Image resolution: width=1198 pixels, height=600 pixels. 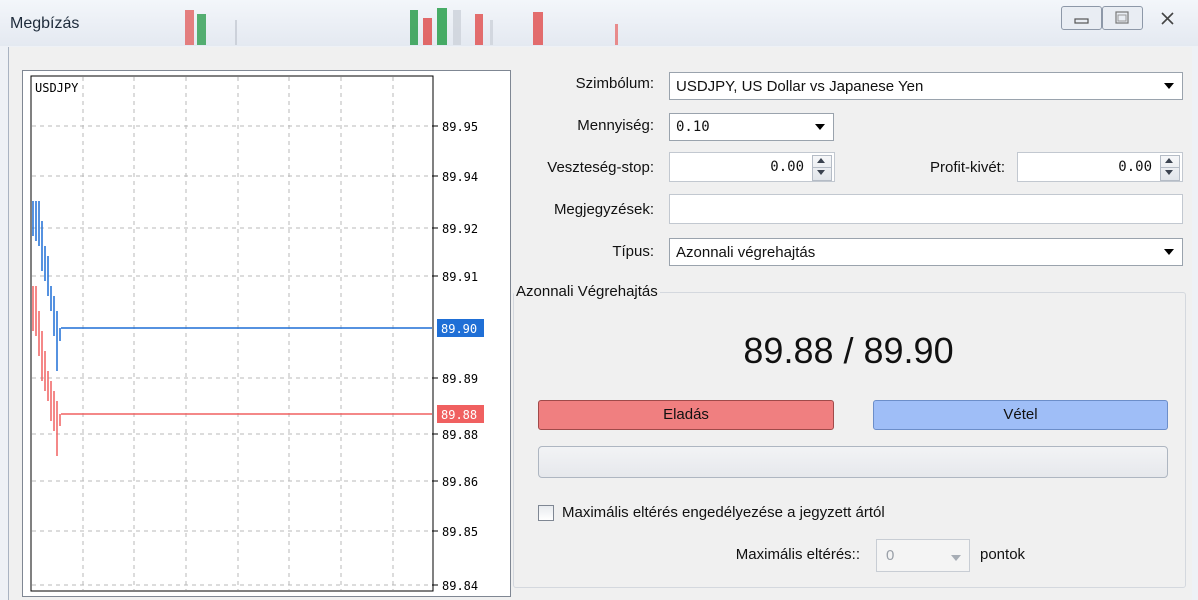 I want to click on deviation-unit: pontok, so click(x=1003, y=554).